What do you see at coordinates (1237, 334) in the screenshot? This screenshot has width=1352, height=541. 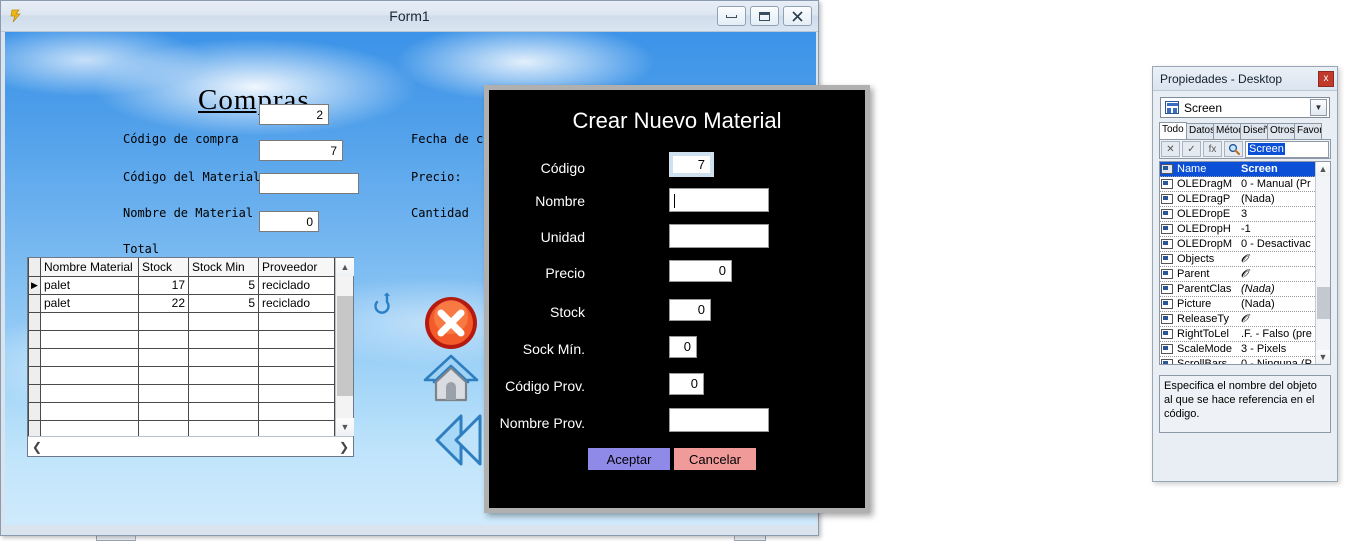 I see `list-item: RightToLel .F. - Falso (pre` at bounding box center [1237, 334].